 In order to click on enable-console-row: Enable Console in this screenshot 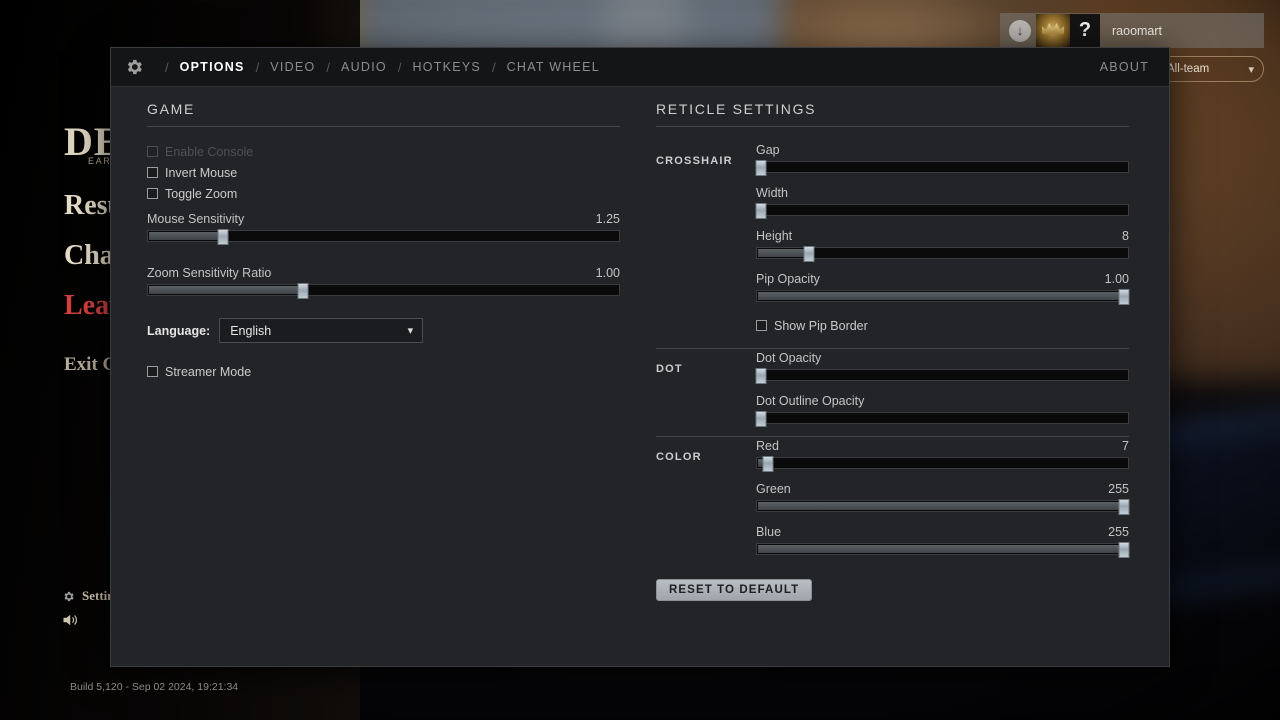, I will do `click(383, 151)`.